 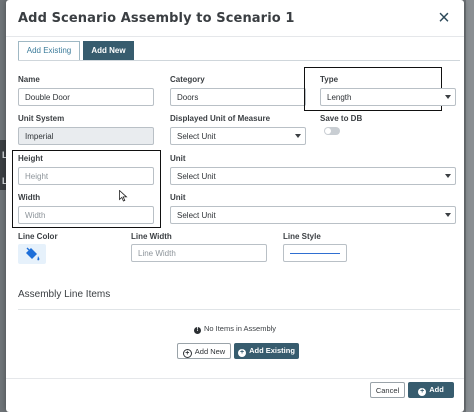 I want to click on width-unit-label: Unit, so click(x=178, y=197).